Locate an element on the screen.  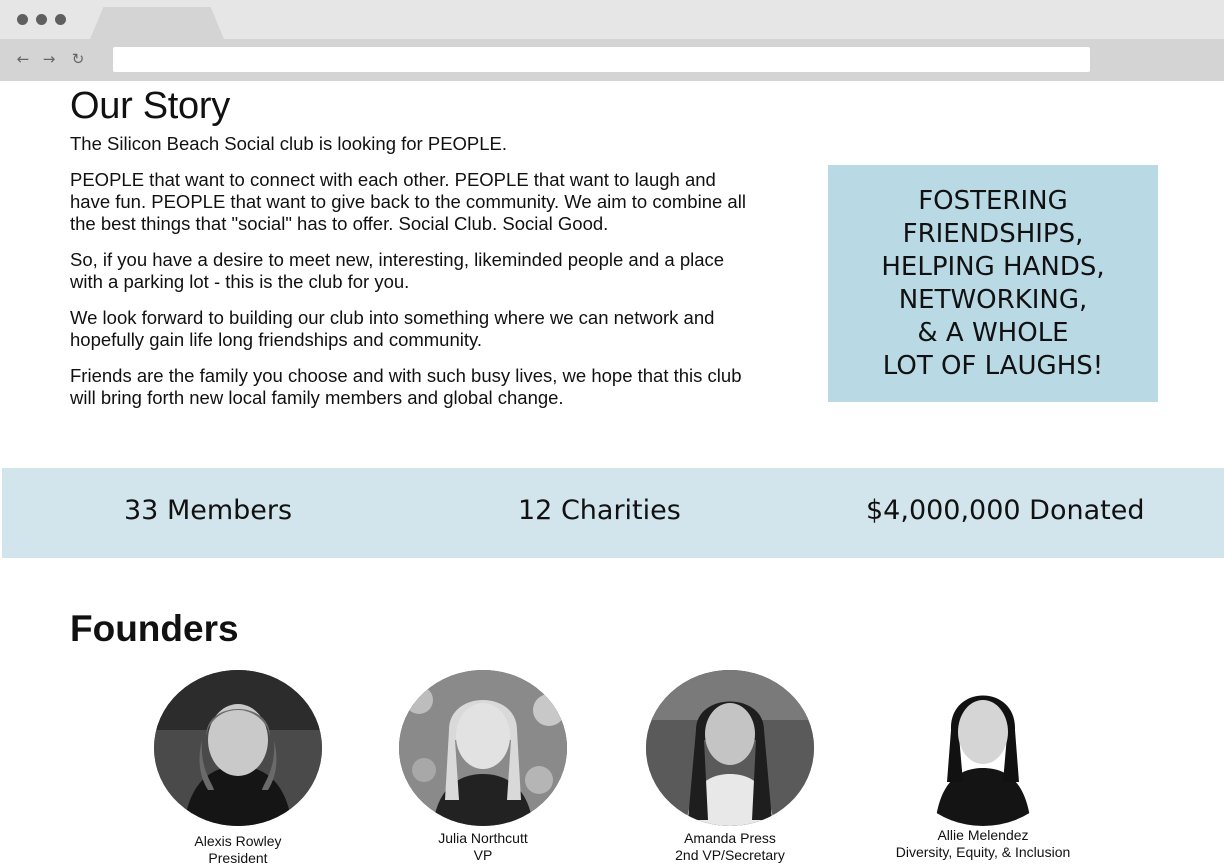
browser-toolbar: ← → ↻ is located at coordinates (612, 60).